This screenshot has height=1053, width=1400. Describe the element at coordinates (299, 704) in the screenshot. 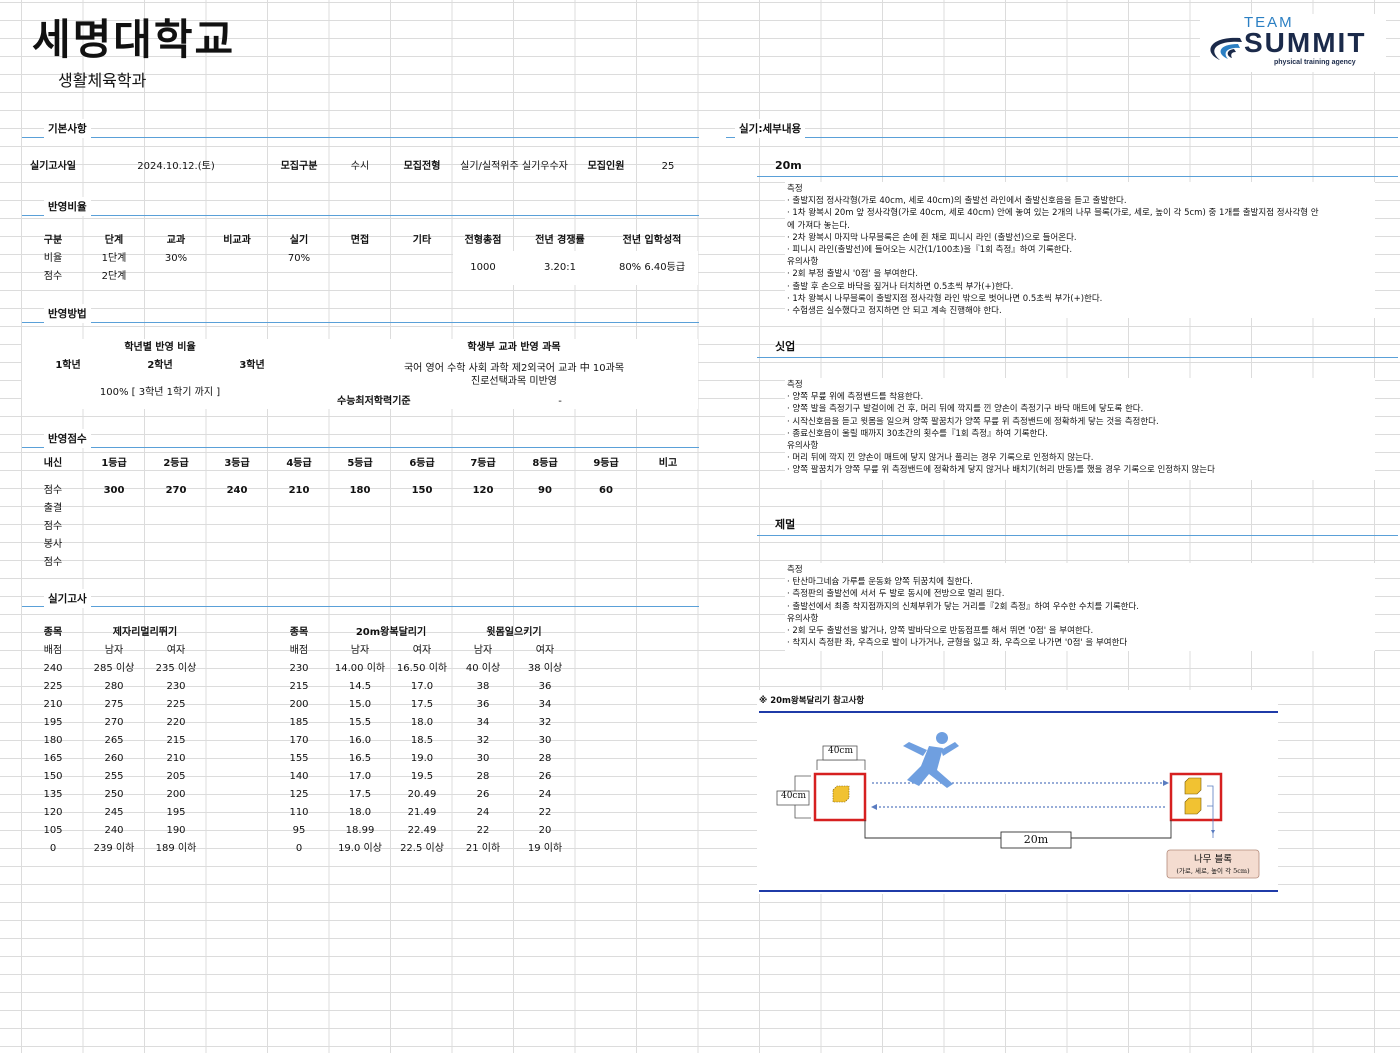

I see `shuttle-situp-table-cell: 200` at that location.